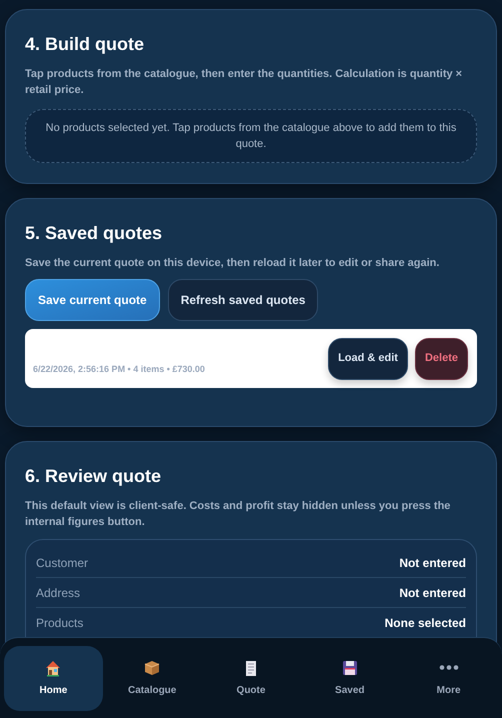  I want to click on summary-label: Customer, so click(62, 563).